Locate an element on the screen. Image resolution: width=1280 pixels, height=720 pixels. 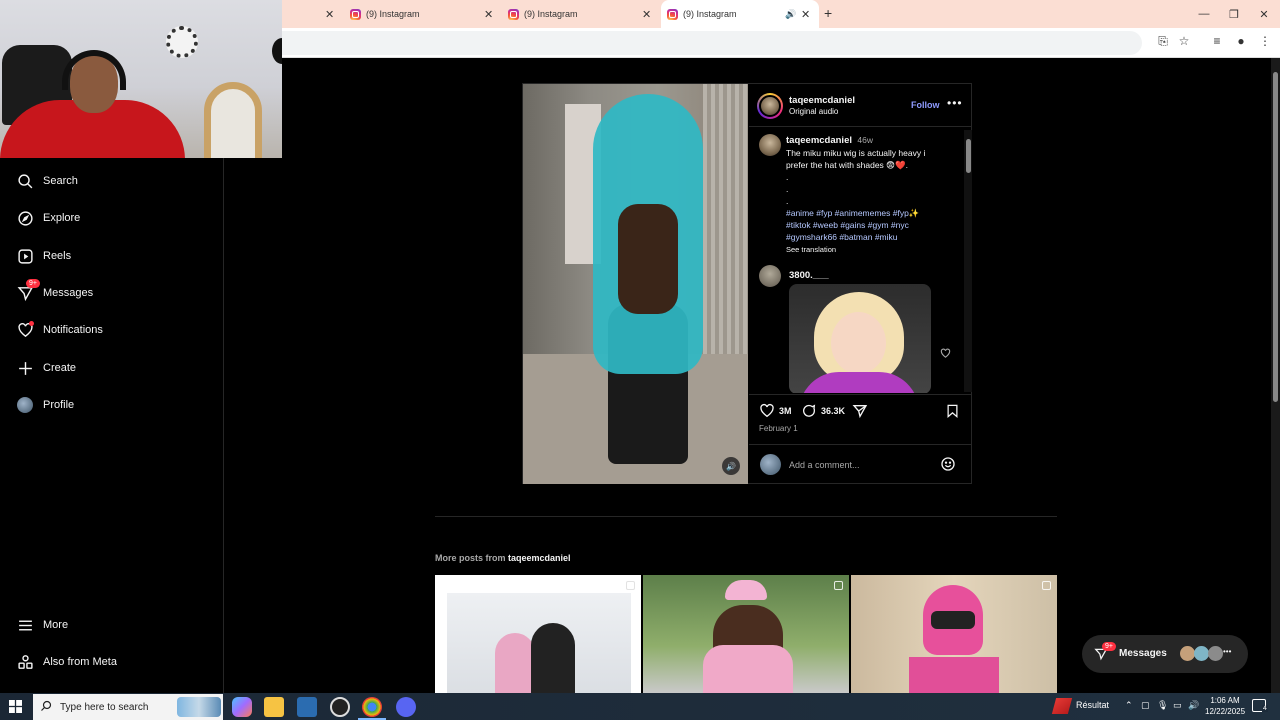
sidebar-item-more: More is located at coordinates (42, 625).